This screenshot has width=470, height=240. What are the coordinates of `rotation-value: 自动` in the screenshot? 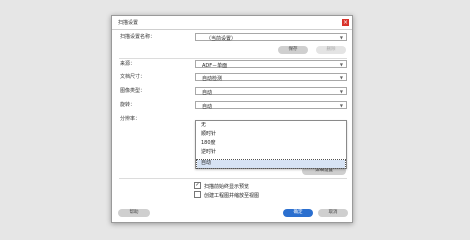 It's located at (207, 107).